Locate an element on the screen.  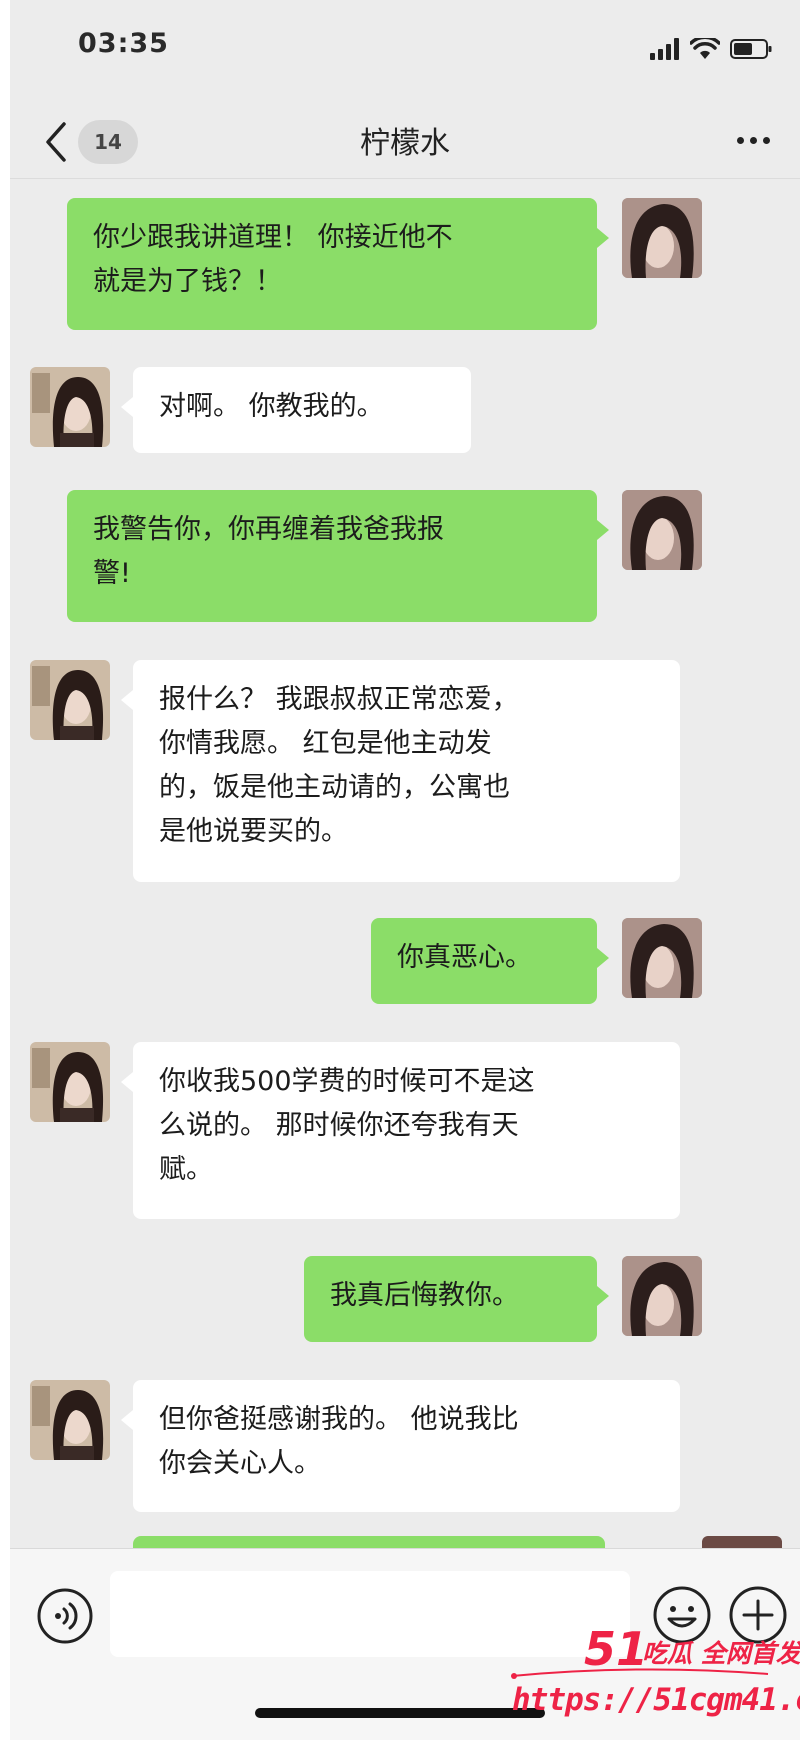
chat-title: 柠檬水 is located at coordinates (405, 143).